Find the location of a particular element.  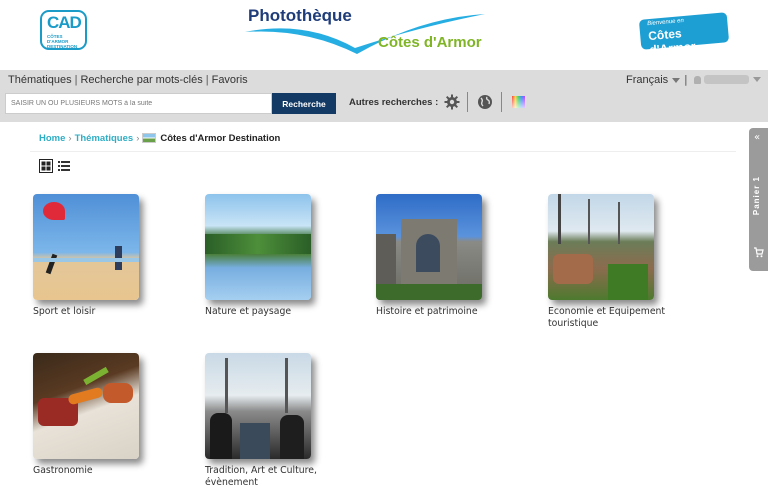

category-card-nature: Nature et paysage is located at coordinates (280, 256).